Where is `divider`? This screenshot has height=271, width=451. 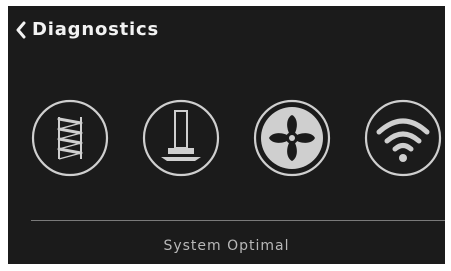
divider is located at coordinates (238, 220).